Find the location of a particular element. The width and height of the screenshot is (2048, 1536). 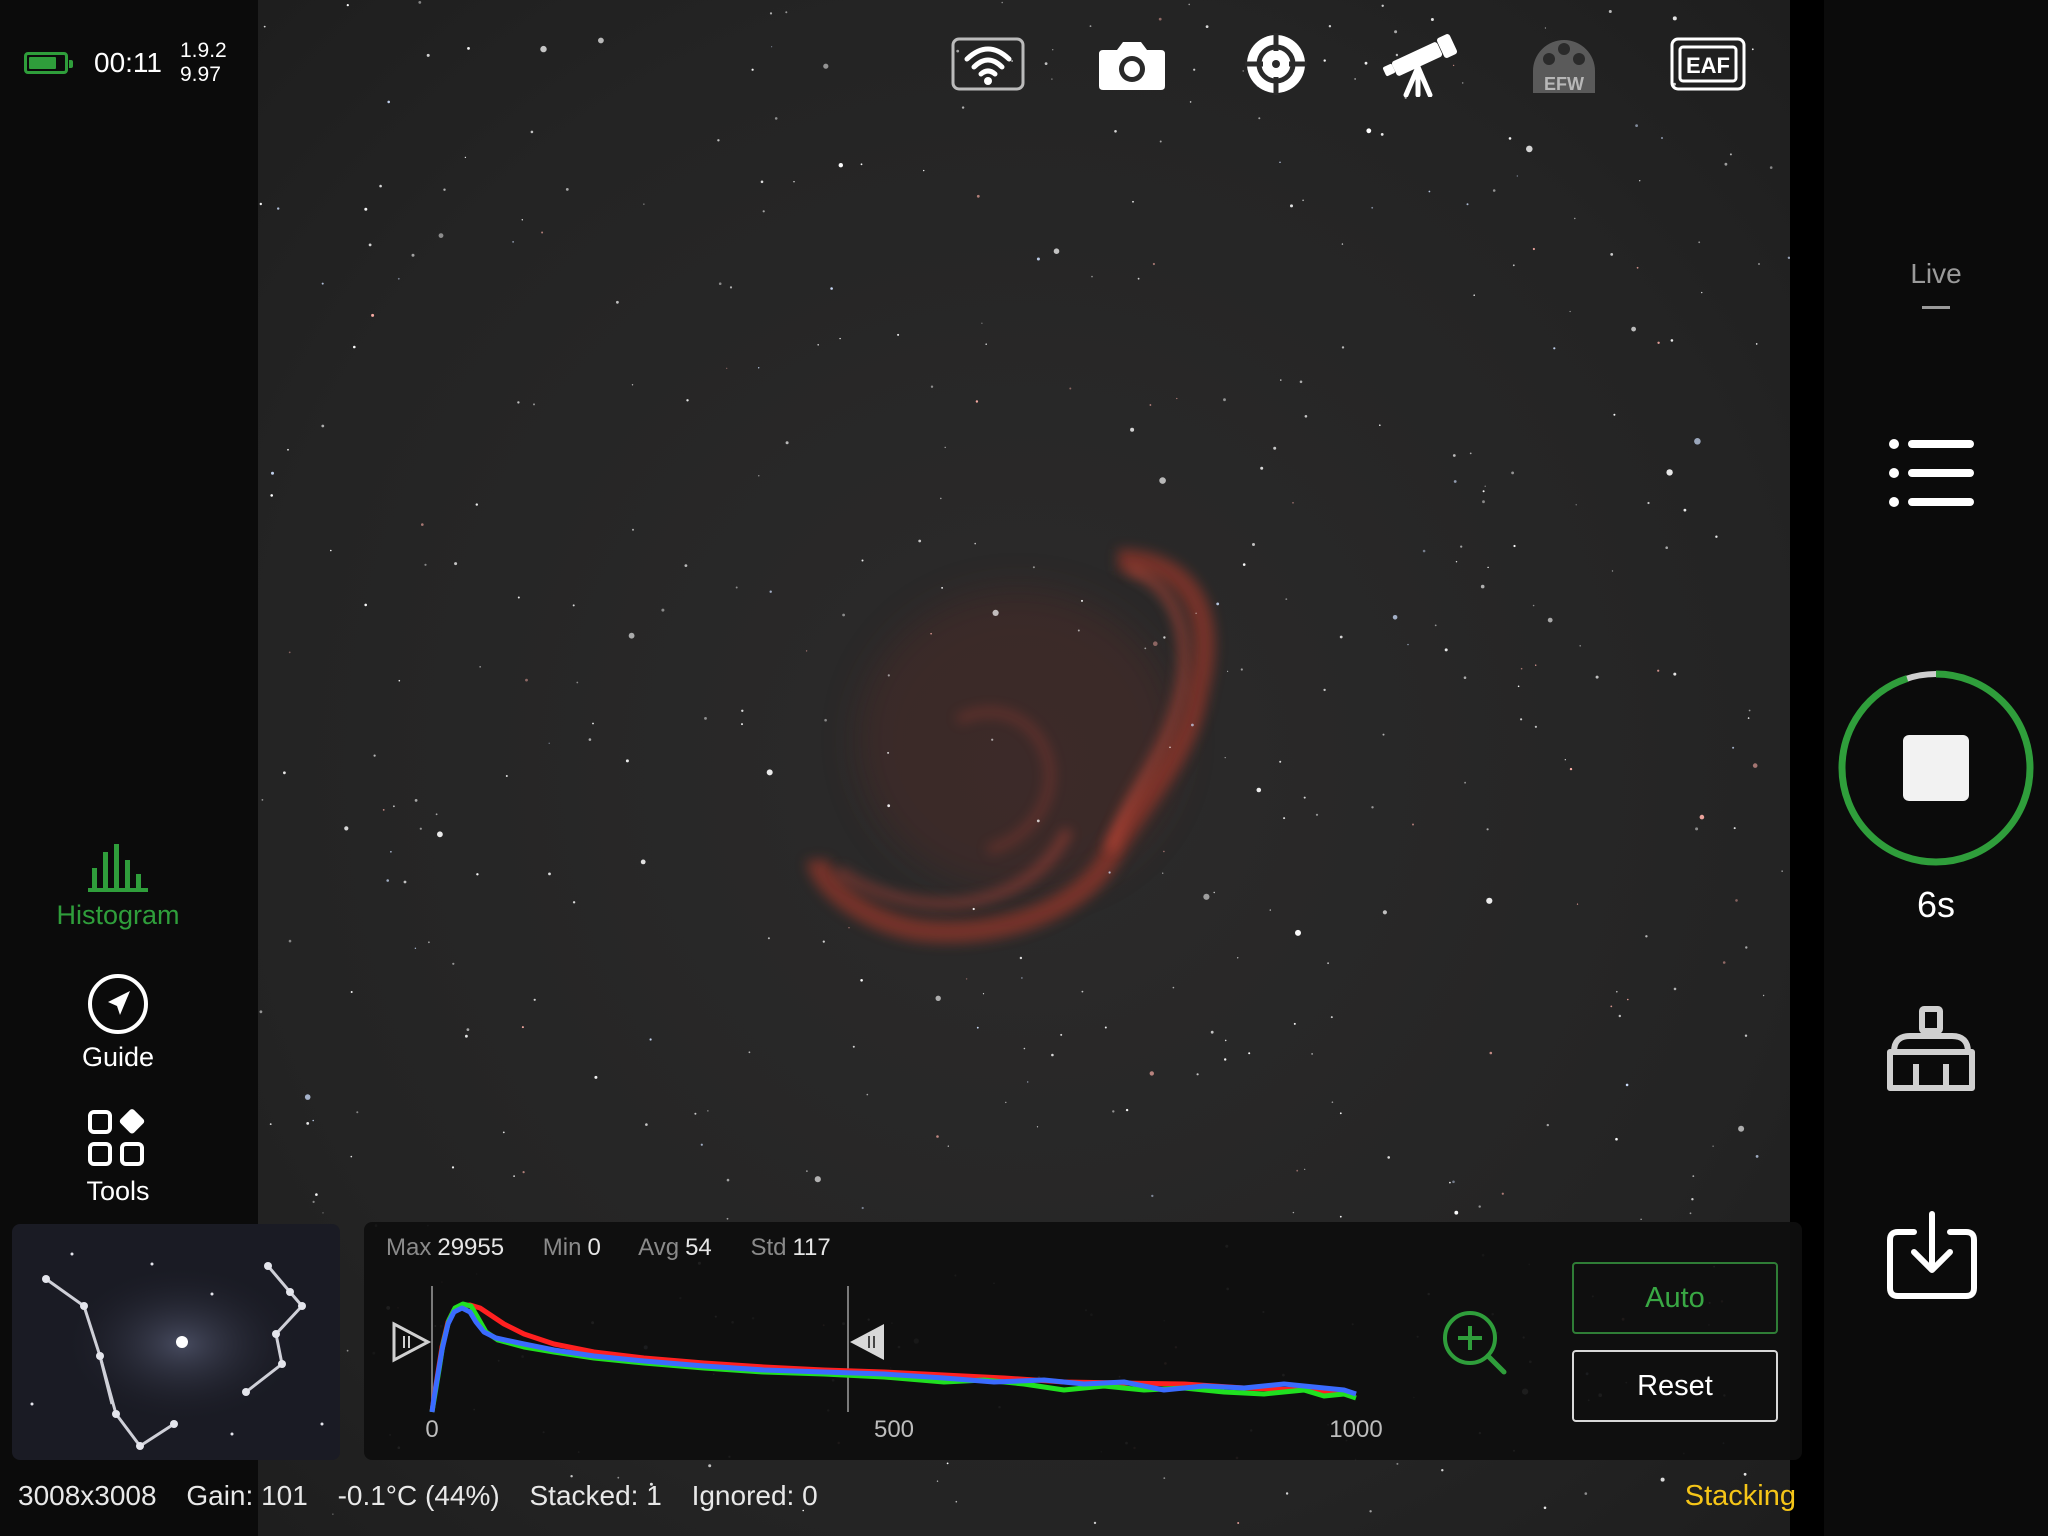

battery-fill is located at coordinates (43, 63).